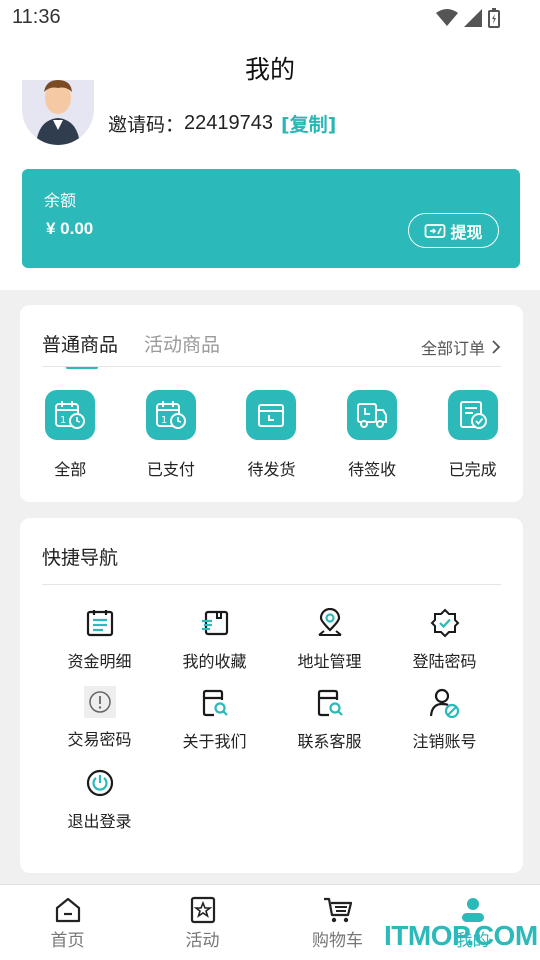 The width and height of the screenshot is (540, 960). Describe the element at coordinates (271, 415) in the screenshot. I see `box-icon` at that location.